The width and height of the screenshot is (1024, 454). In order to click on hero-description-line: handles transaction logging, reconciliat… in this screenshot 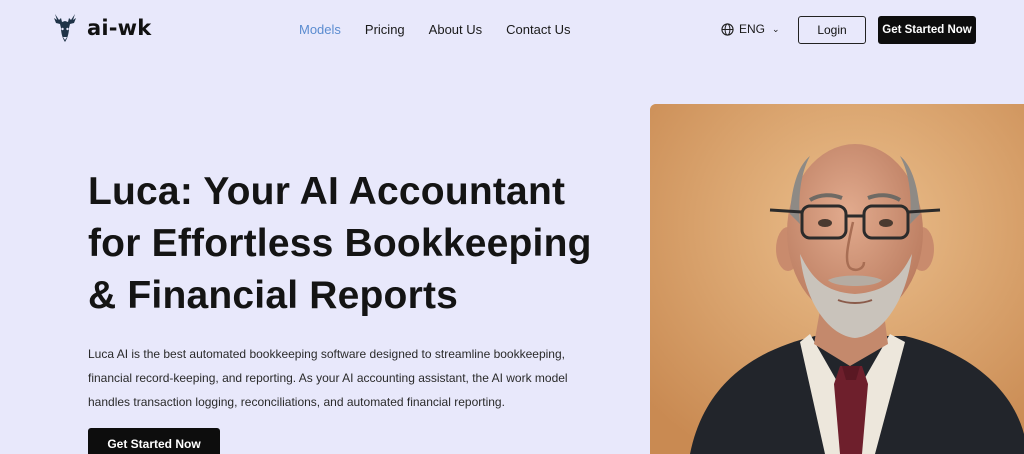, I will do `click(296, 402)`.